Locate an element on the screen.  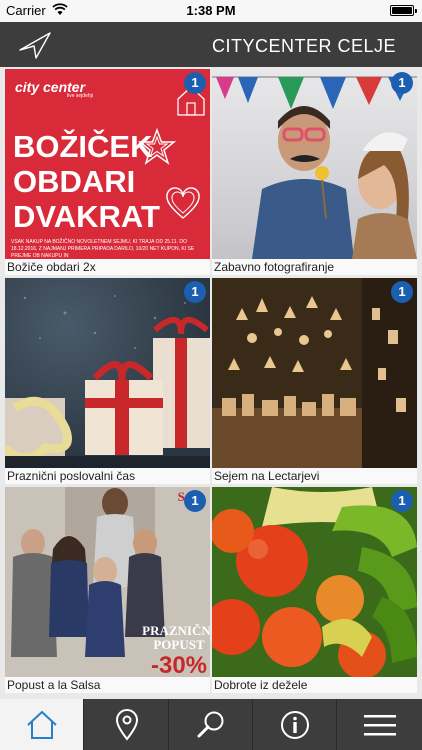
header-title: CITYCENTER CELJE is located at coordinates (303, 46).